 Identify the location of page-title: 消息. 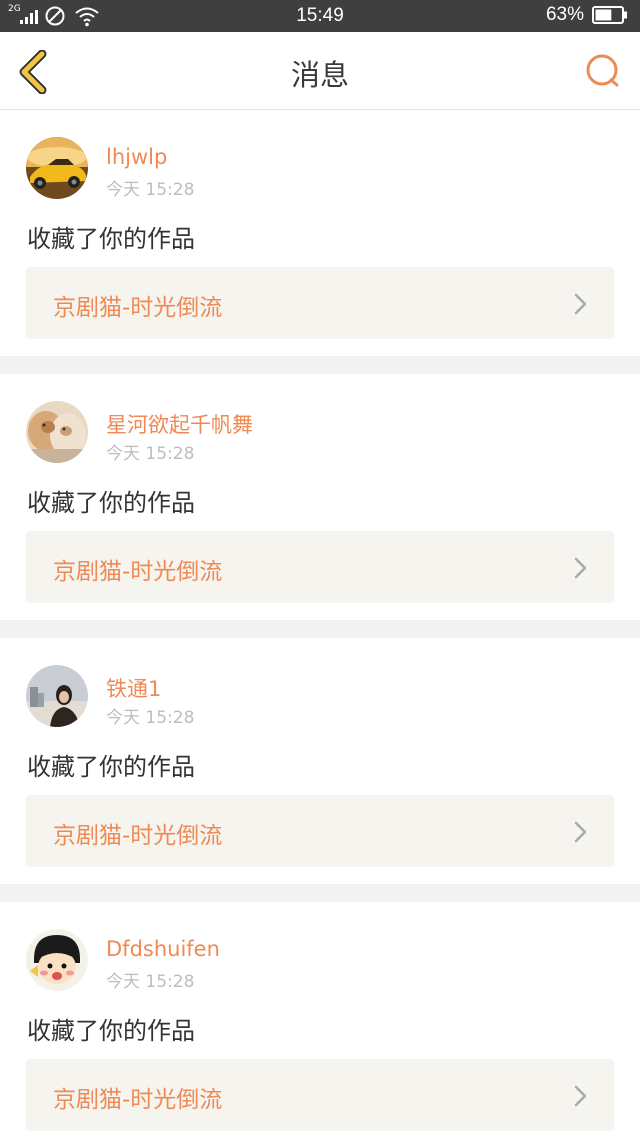
(319, 75).